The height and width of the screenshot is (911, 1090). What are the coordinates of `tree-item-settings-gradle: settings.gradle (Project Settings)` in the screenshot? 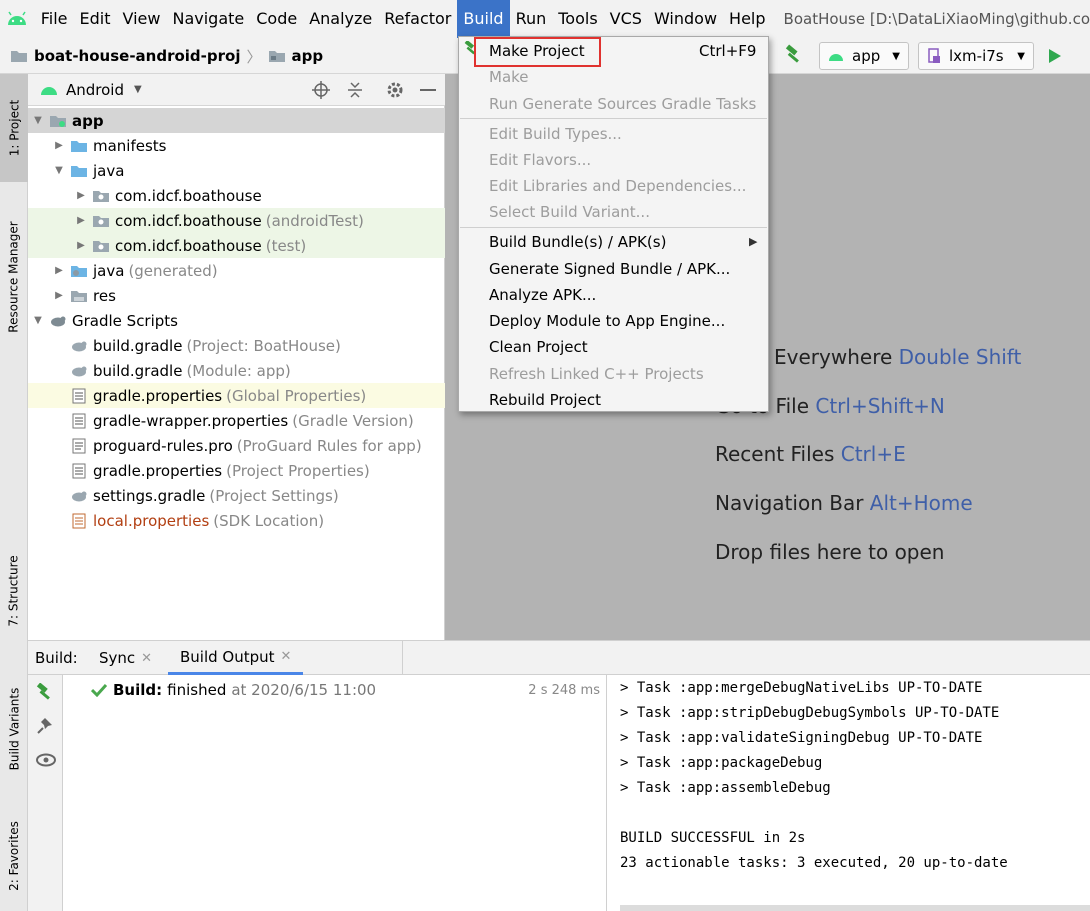 It's located at (236, 495).